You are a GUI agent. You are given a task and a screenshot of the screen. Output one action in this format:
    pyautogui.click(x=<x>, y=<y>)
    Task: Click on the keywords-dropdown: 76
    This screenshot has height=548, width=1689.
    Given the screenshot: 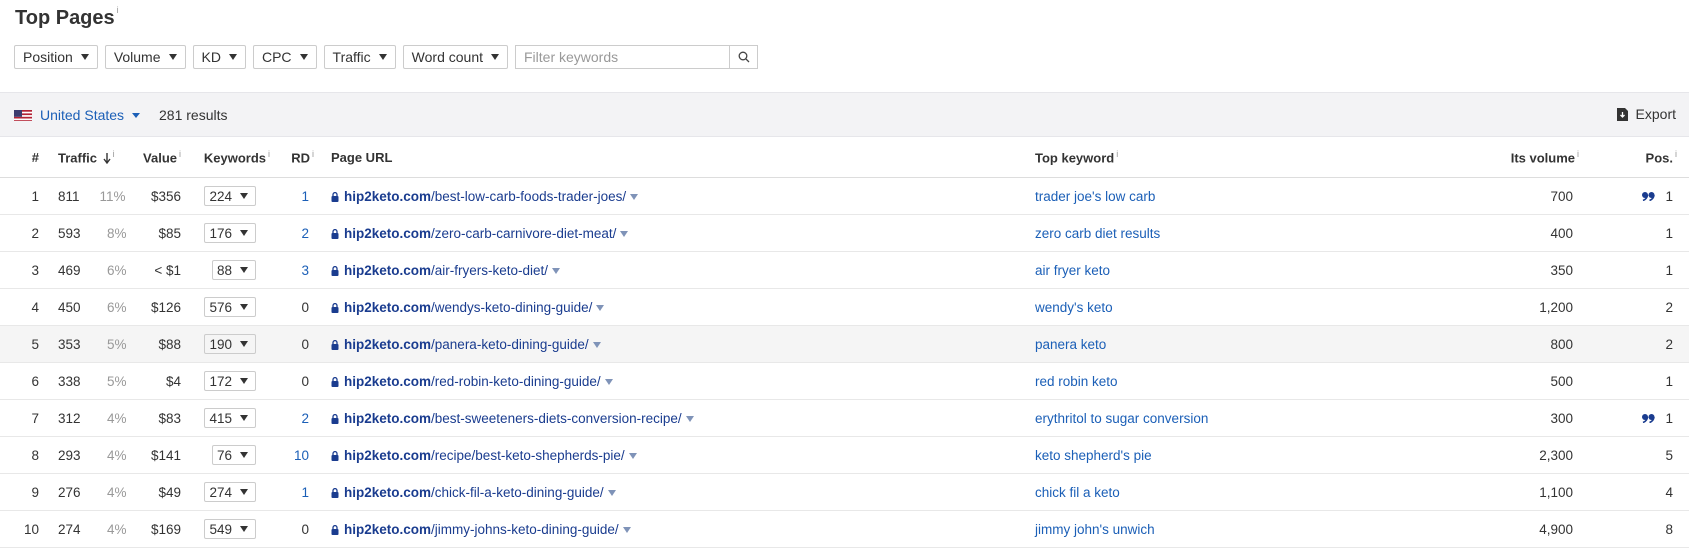 What is the action you would take?
    pyautogui.click(x=233, y=455)
    